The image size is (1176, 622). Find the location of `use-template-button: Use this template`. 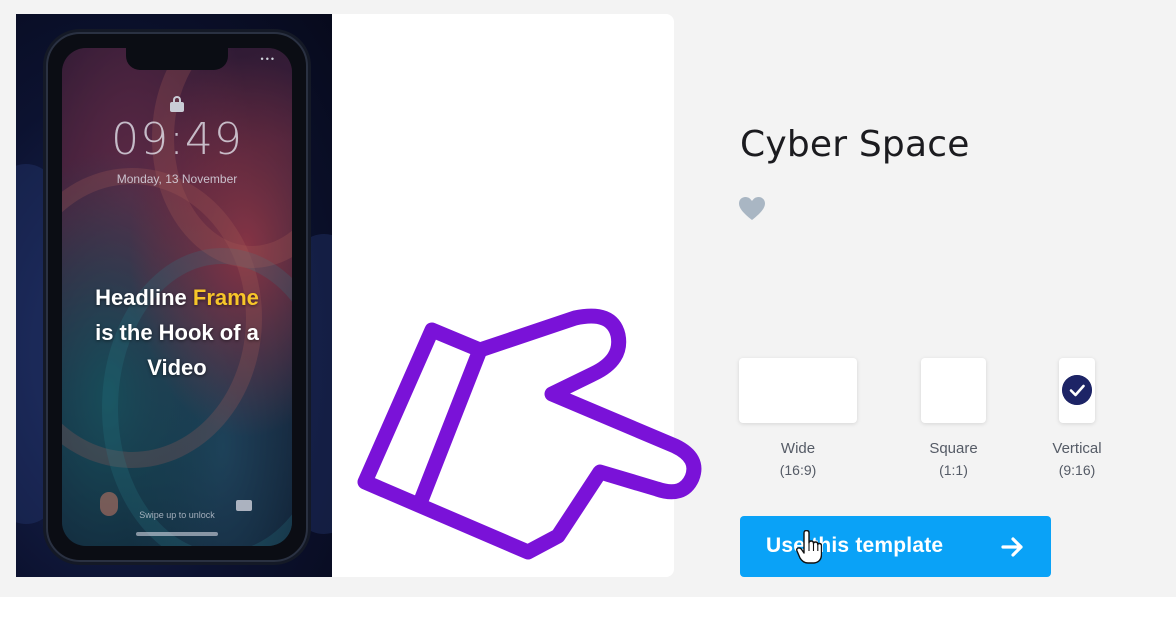

use-template-button: Use this template is located at coordinates (895, 546).